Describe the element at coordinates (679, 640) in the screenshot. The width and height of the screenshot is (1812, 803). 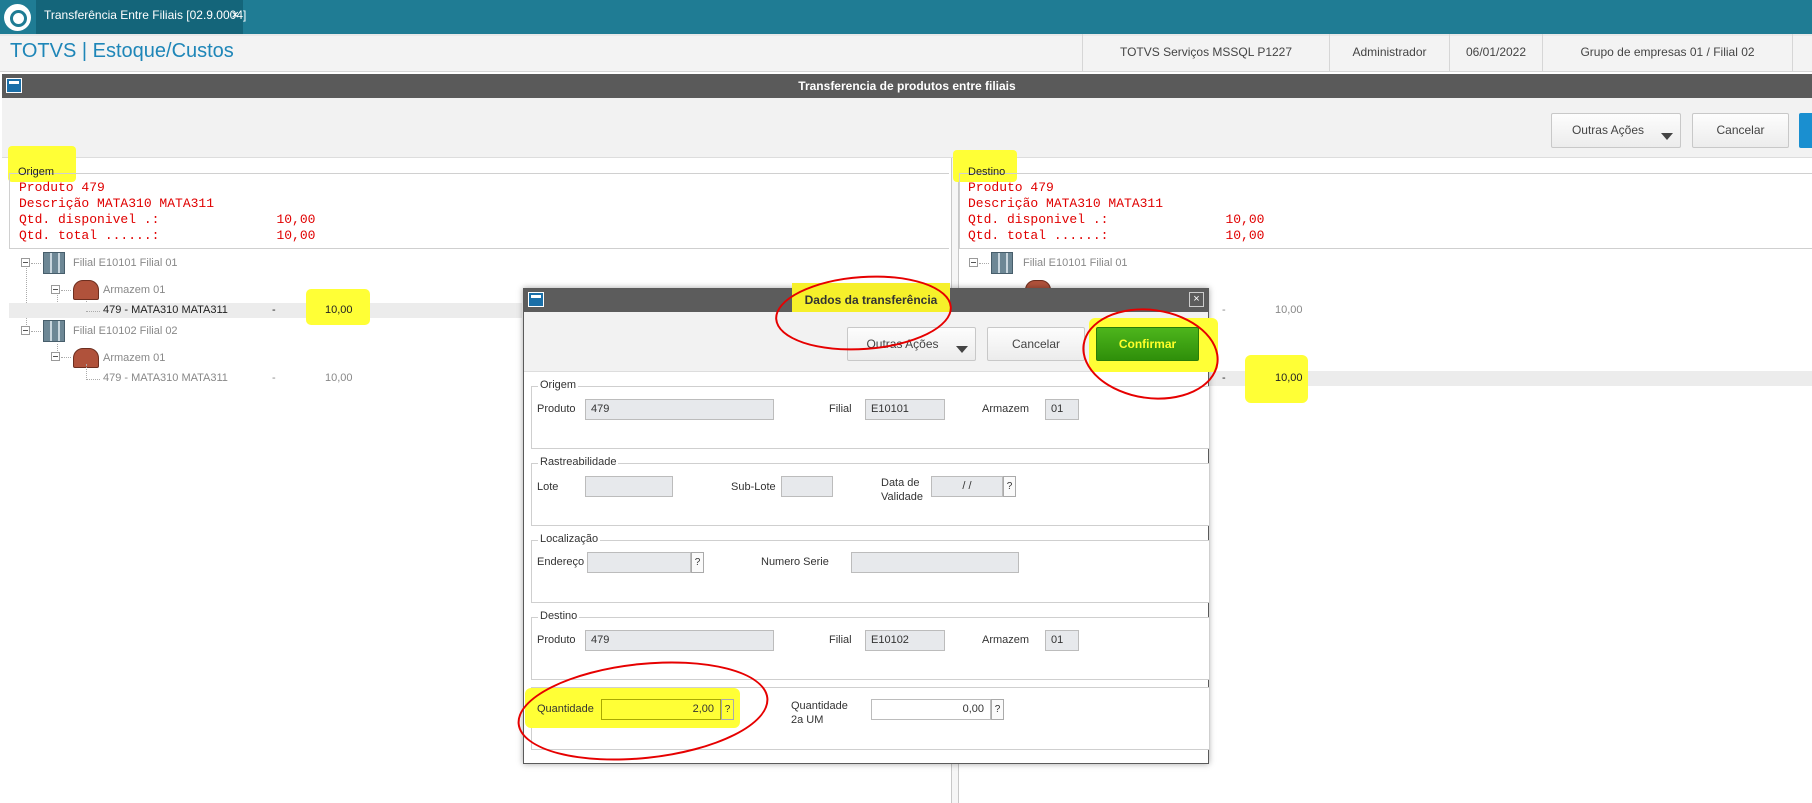
I see `destination-product-field: 479` at that location.